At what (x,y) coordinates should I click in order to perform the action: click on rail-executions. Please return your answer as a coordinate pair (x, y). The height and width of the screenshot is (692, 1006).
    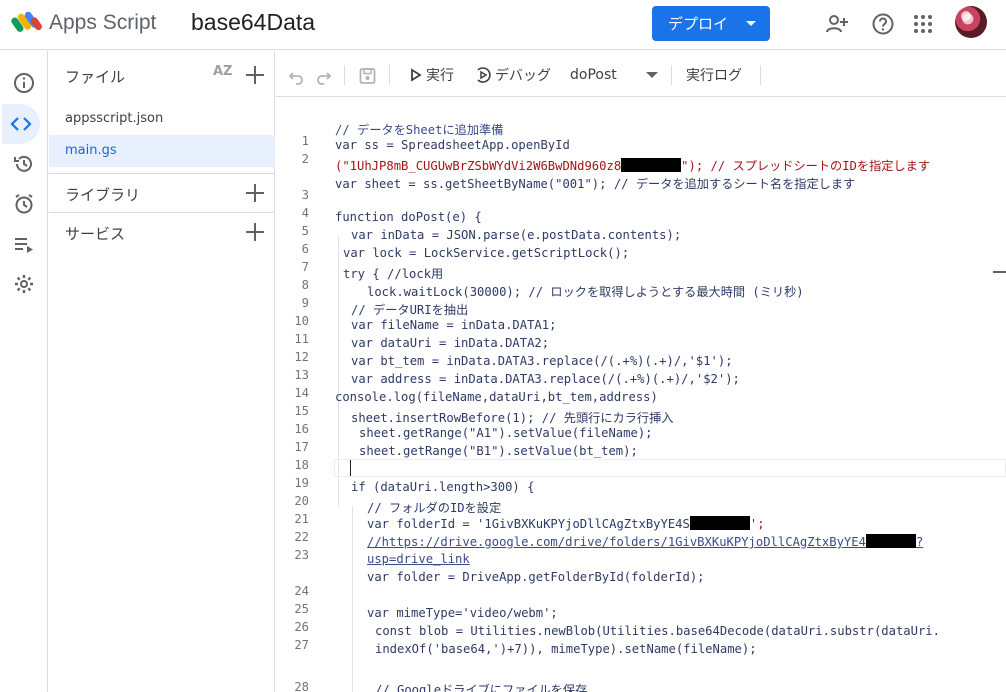
    Looking at the image, I should click on (24, 244).